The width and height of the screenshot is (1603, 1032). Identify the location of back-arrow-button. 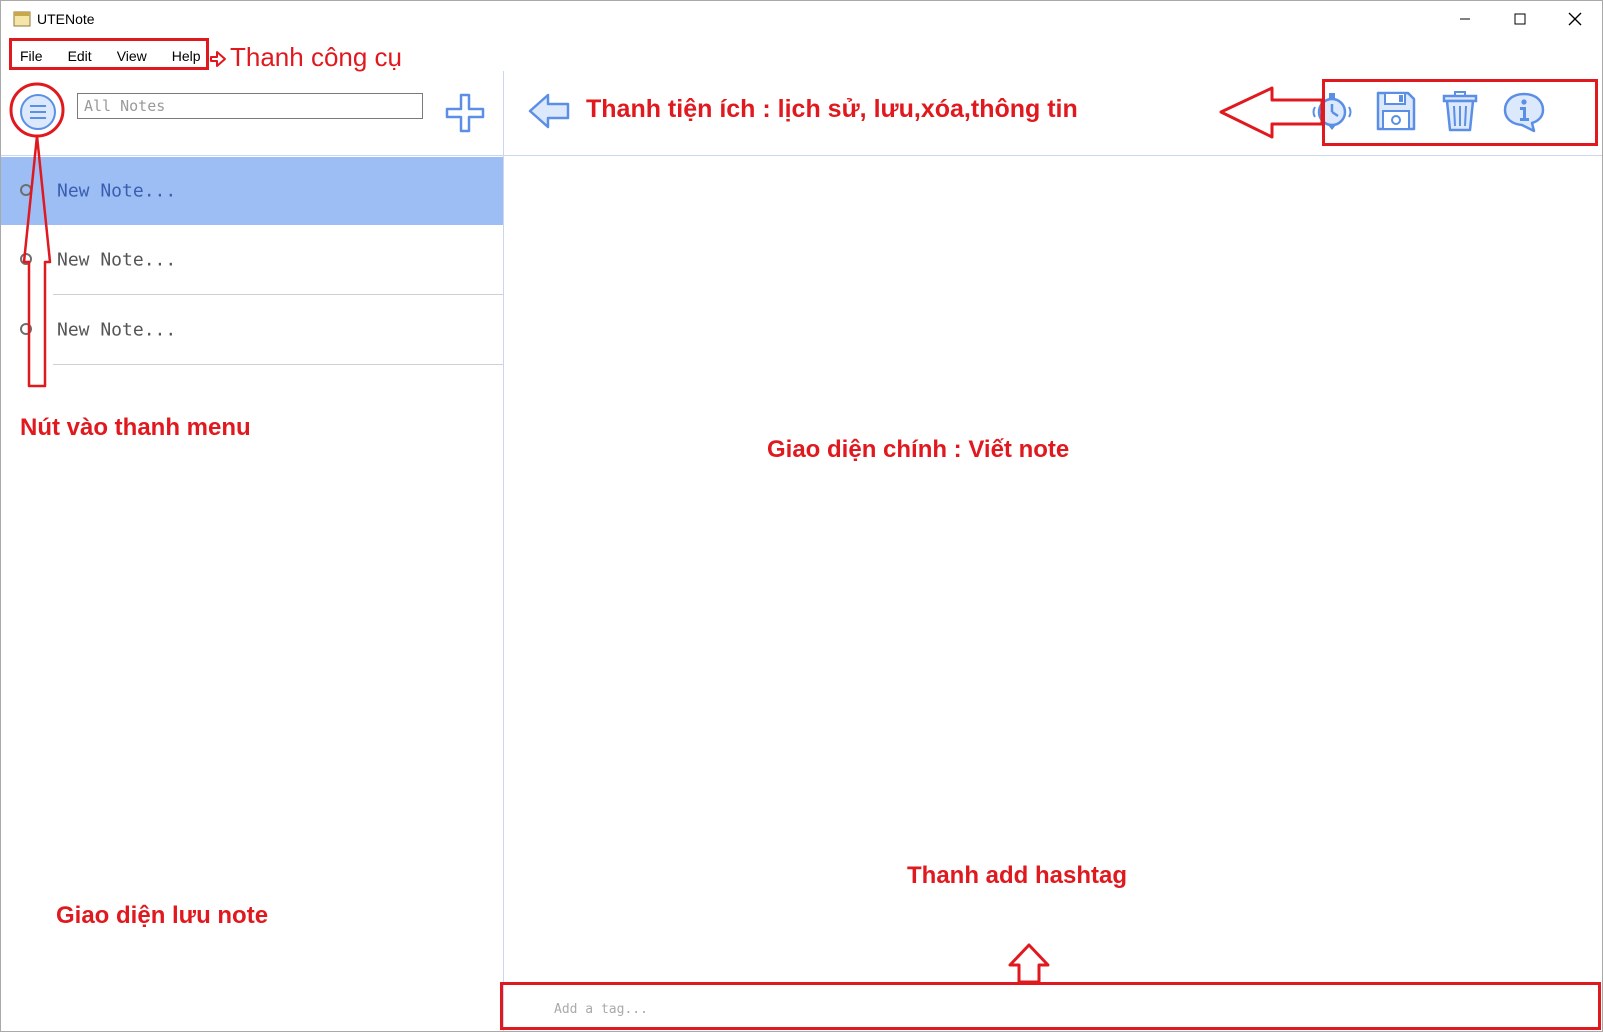
(549, 111).